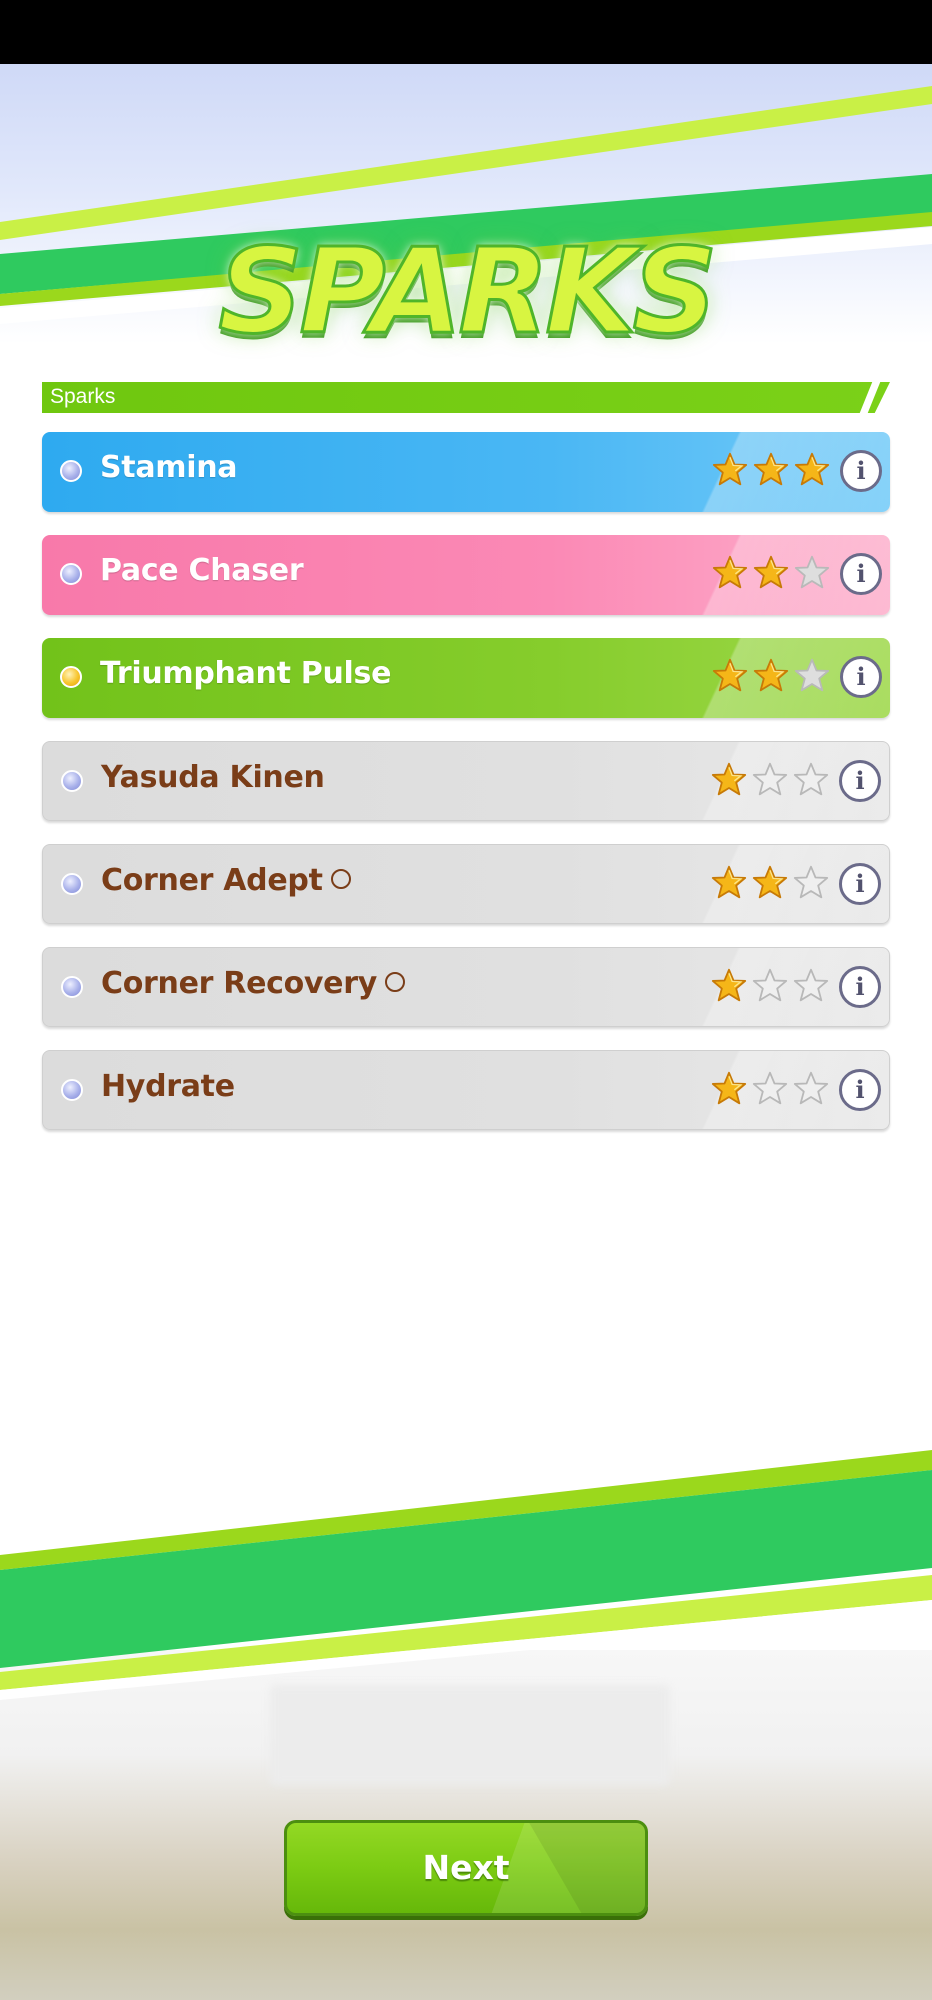  Describe the element at coordinates (466, 884) in the screenshot. I see `spark-row: Corner Adept i` at that location.